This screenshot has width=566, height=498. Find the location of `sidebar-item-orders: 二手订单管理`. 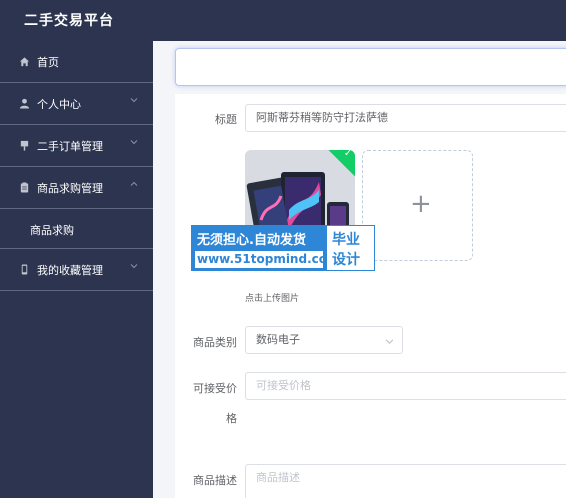

sidebar-item-orders: 二手订单管理 is located at coordinates (76, 146).